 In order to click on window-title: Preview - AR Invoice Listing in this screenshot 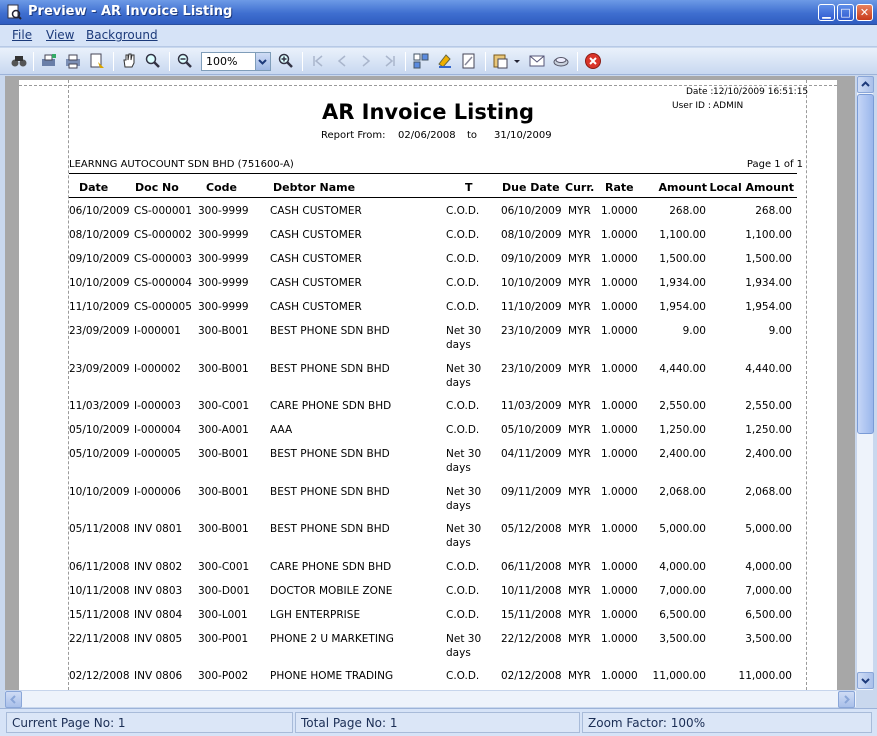, I will do `click(130, 11)`.